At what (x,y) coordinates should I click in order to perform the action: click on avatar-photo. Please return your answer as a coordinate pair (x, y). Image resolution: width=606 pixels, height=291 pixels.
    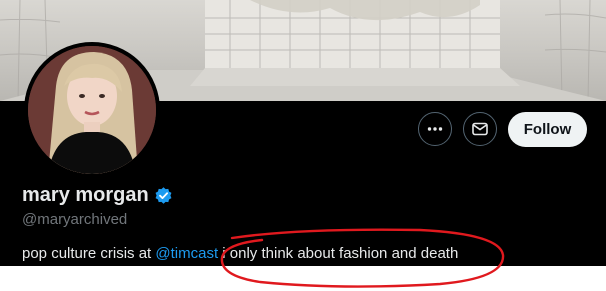
    Looking at the image, I should click on (92, 110).